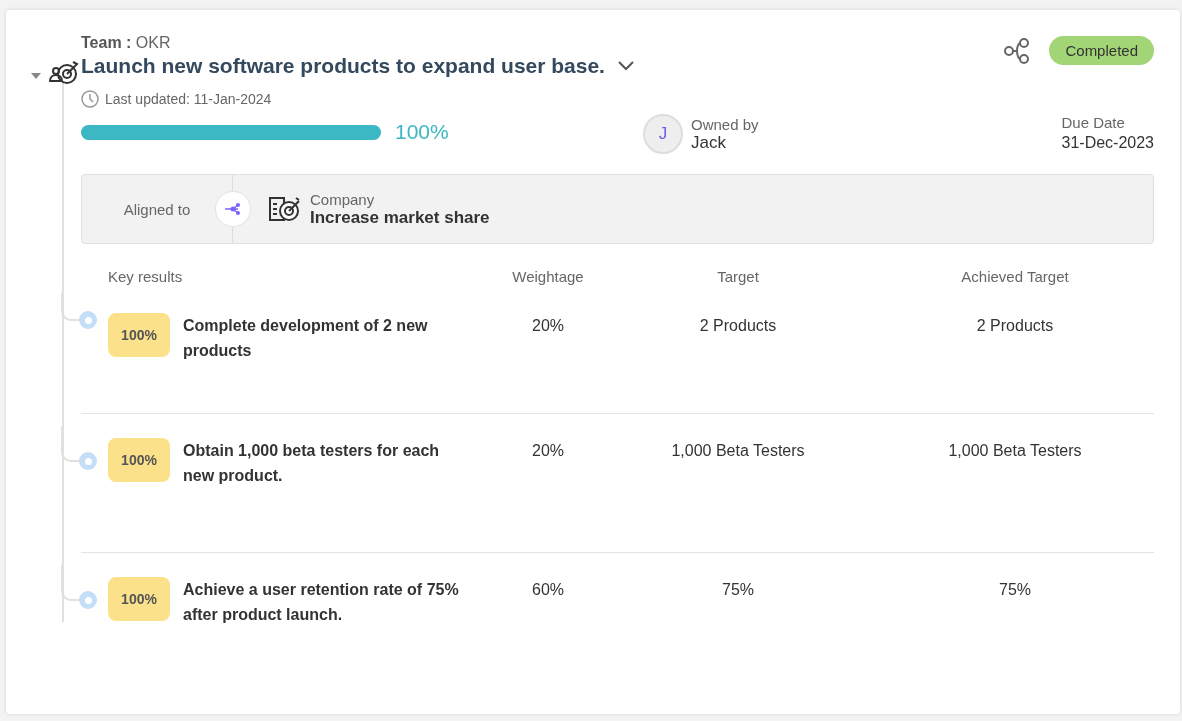 Image resolution: width=1182 pixels, height=721 pixels. I want to click on target-cell-text: 75%, so click(738, 590).